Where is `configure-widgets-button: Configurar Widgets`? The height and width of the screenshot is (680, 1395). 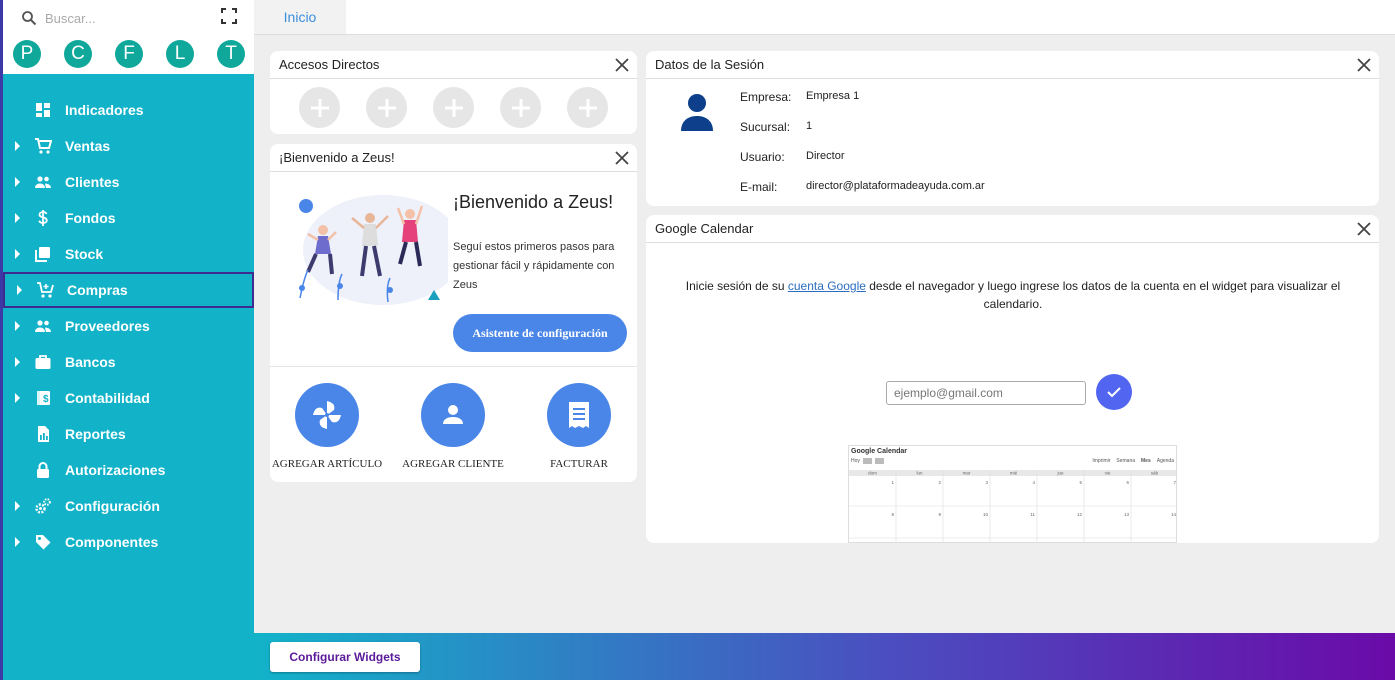 configure-widgets-button: Configurar Widgets is located at coordinates (345, 657).